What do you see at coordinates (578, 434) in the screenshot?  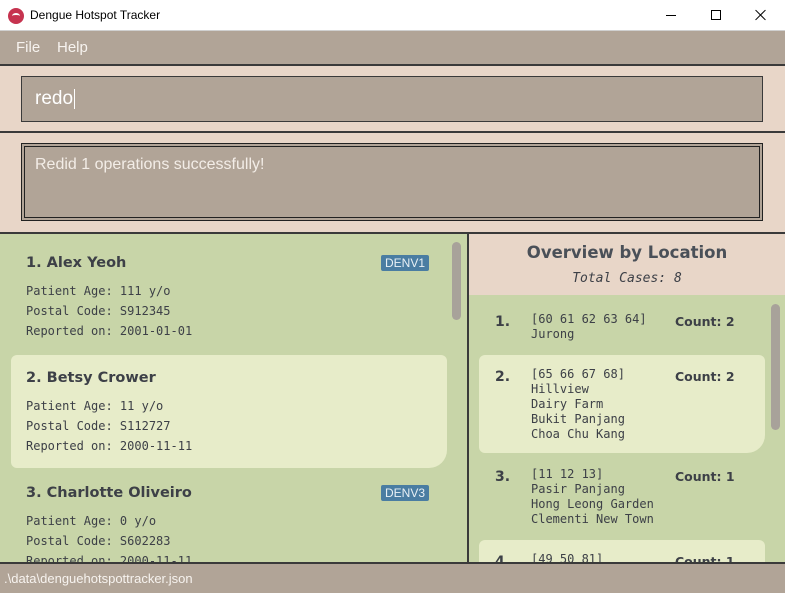 I see `location-name: Choa Chu Kang` at bounding box center [578, 434].